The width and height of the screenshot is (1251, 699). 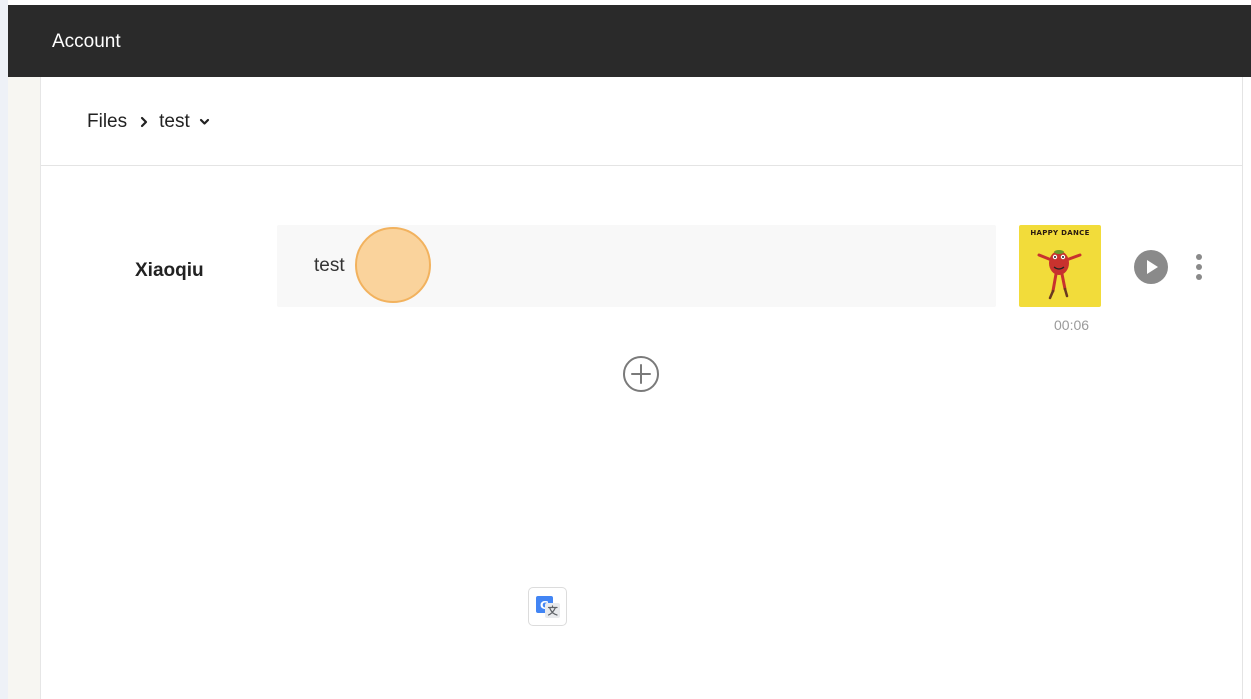 I want to click on breadcrumb-current-dropdown: test, so click(x=184, y=122).